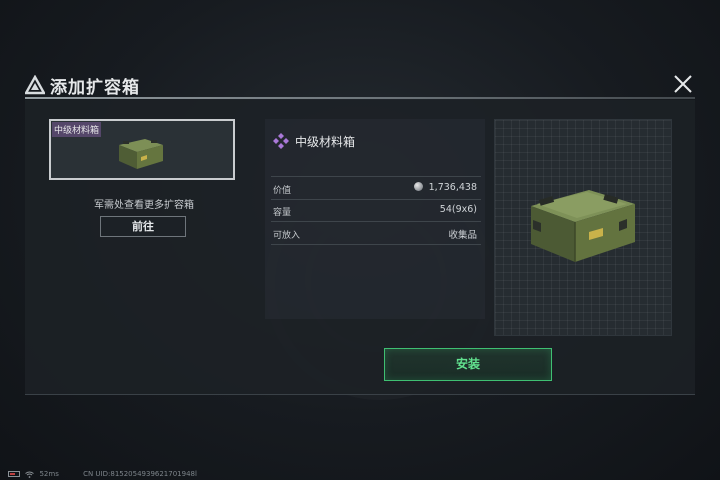 The height and width of the screenshot is (480, 720). What do you see at coordinates (144, 205) in the screenshot?
I see `more-crates-hint: 军需处查看更多扩容箱` at bounding box center [144, 205].